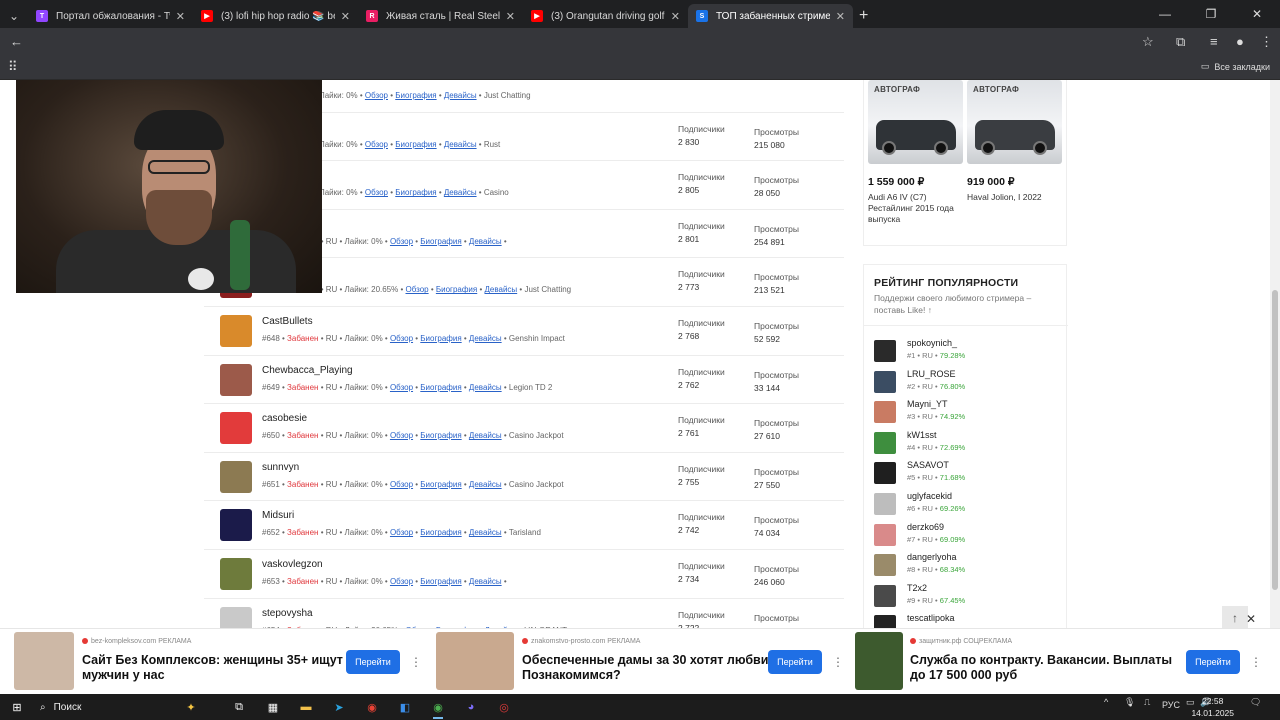 The image size is (1280, 720). Describe the element at coordinates (969, 445) in the screenshot. I see `rating-item: kW1sst #4 • RU • 72.69%` at that location.